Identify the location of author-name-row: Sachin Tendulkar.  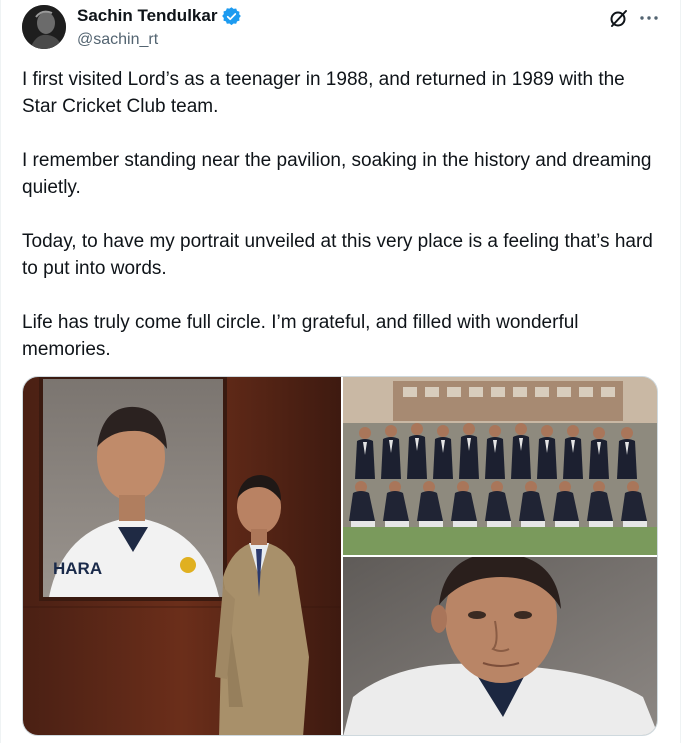
(159, 16).